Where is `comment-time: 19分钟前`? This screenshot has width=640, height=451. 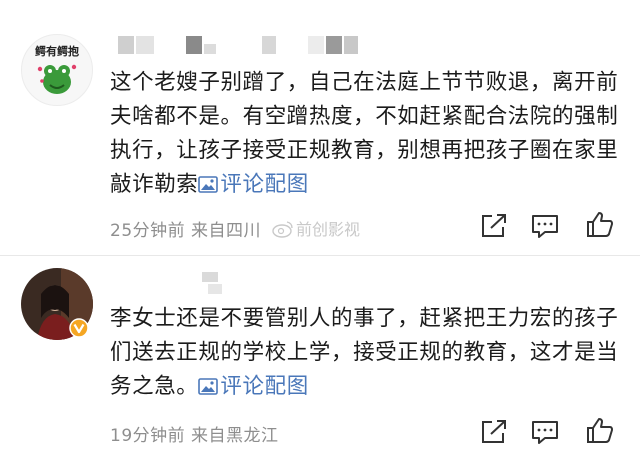
comment-time: 19分钟前 is located at coordinates (148, 436).